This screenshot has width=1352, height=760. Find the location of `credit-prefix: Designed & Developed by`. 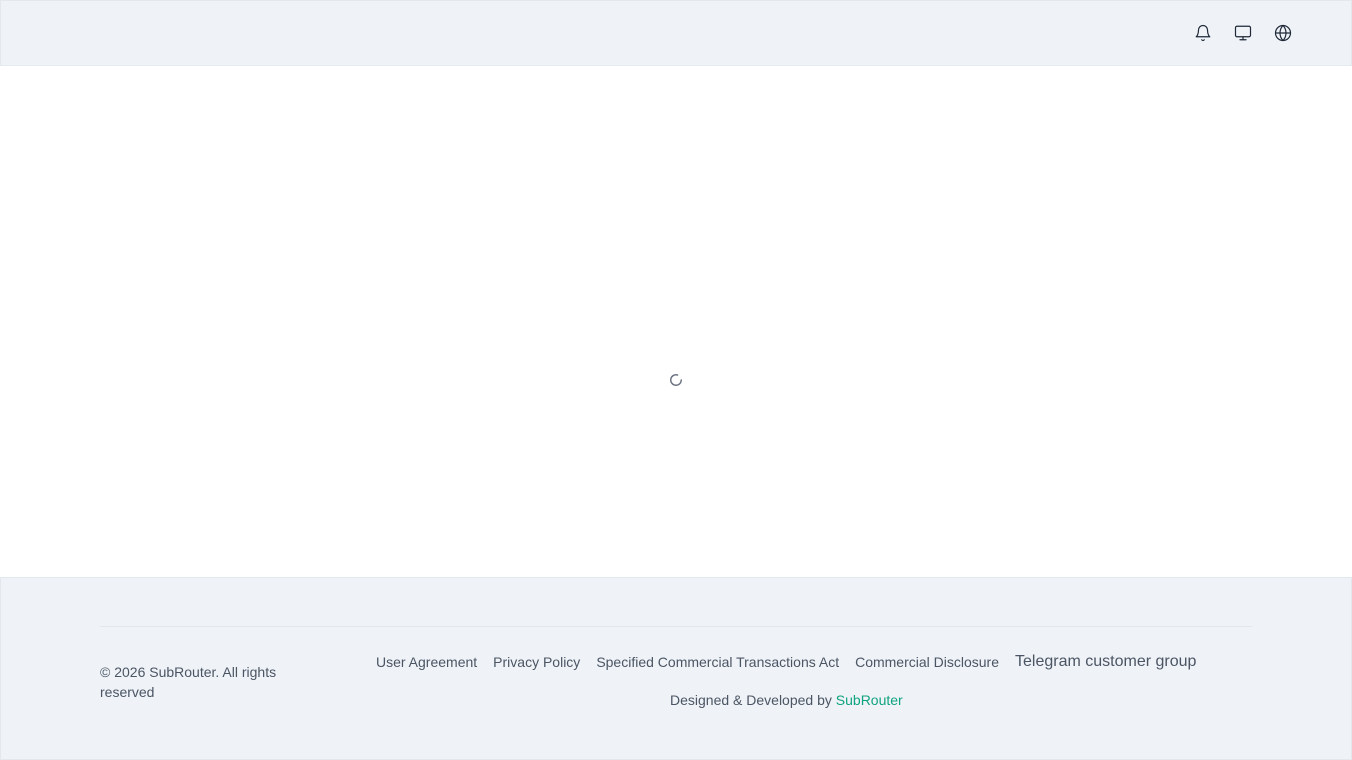

credit-prefix: Designed & Developed by is located at coordinates (751, 700).